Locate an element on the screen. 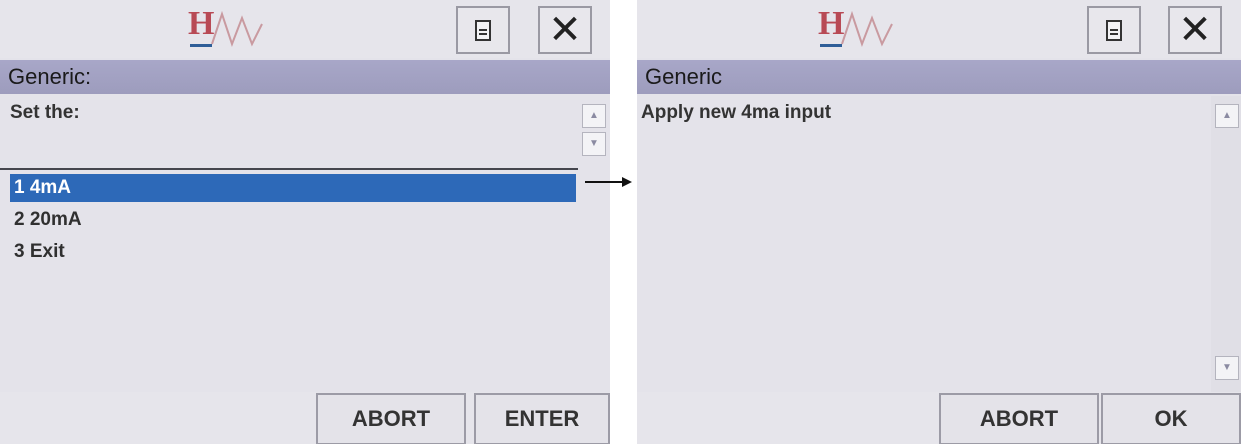  screen-title: Generic: is located at coordinates (50, 76).